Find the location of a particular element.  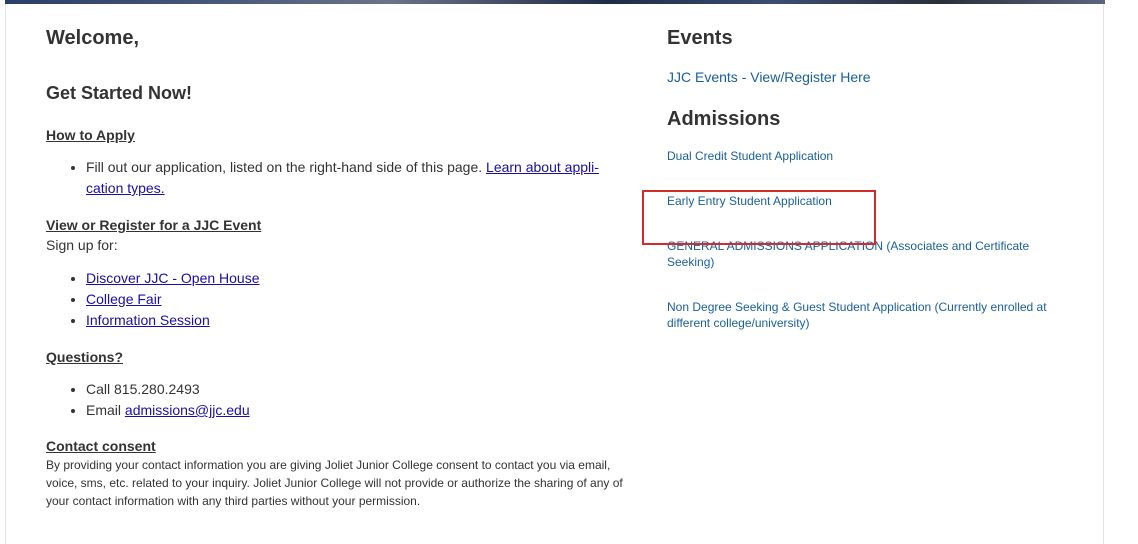

events-heading: Events is located at coordinates (700, 38).